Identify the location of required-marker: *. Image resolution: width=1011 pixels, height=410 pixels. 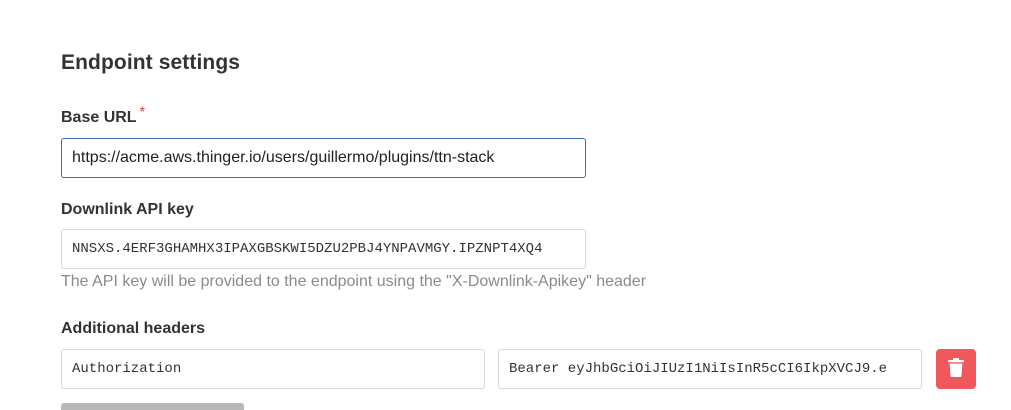
(142, 111).